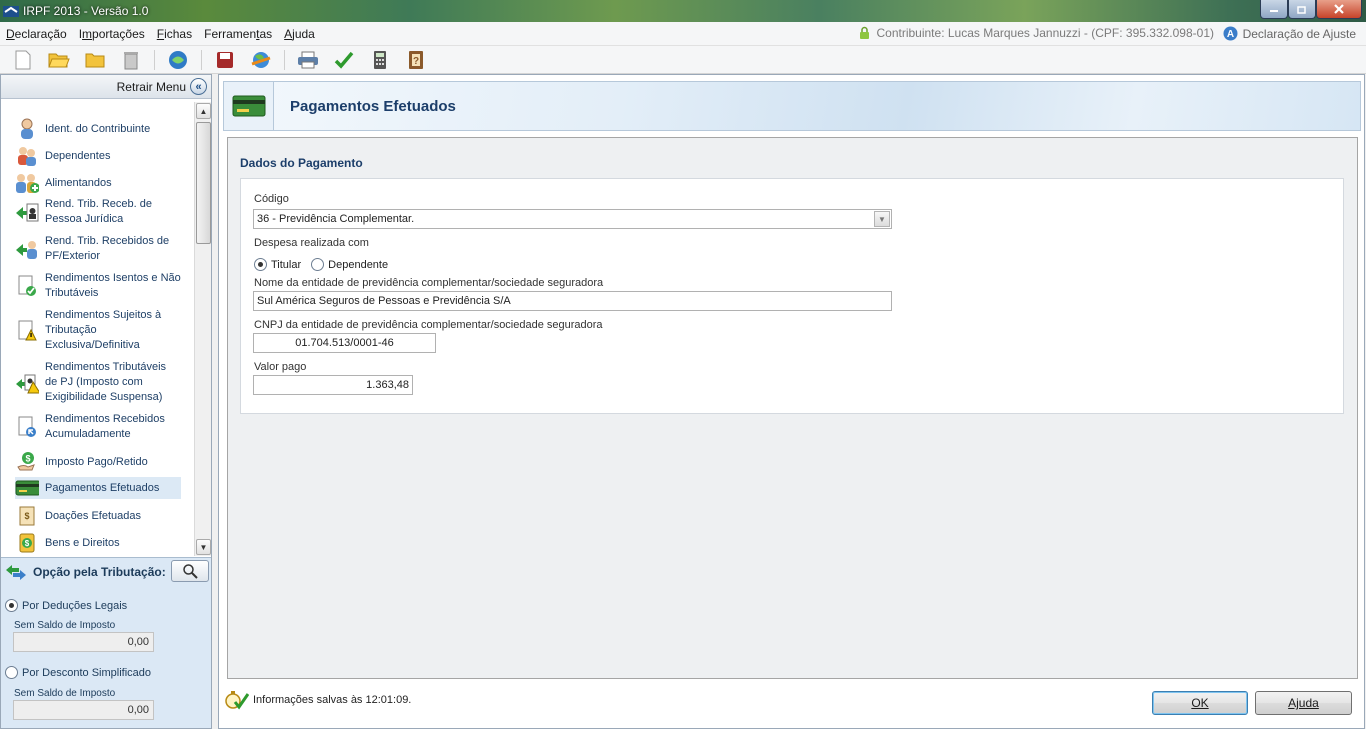 Image resolution: width=1366 pixels, height=729 pixels. What do you see at coordinates (882, 219) in the screenshot?
I see `chevron-down-icon: ▼` at bounding box center [882, 219].